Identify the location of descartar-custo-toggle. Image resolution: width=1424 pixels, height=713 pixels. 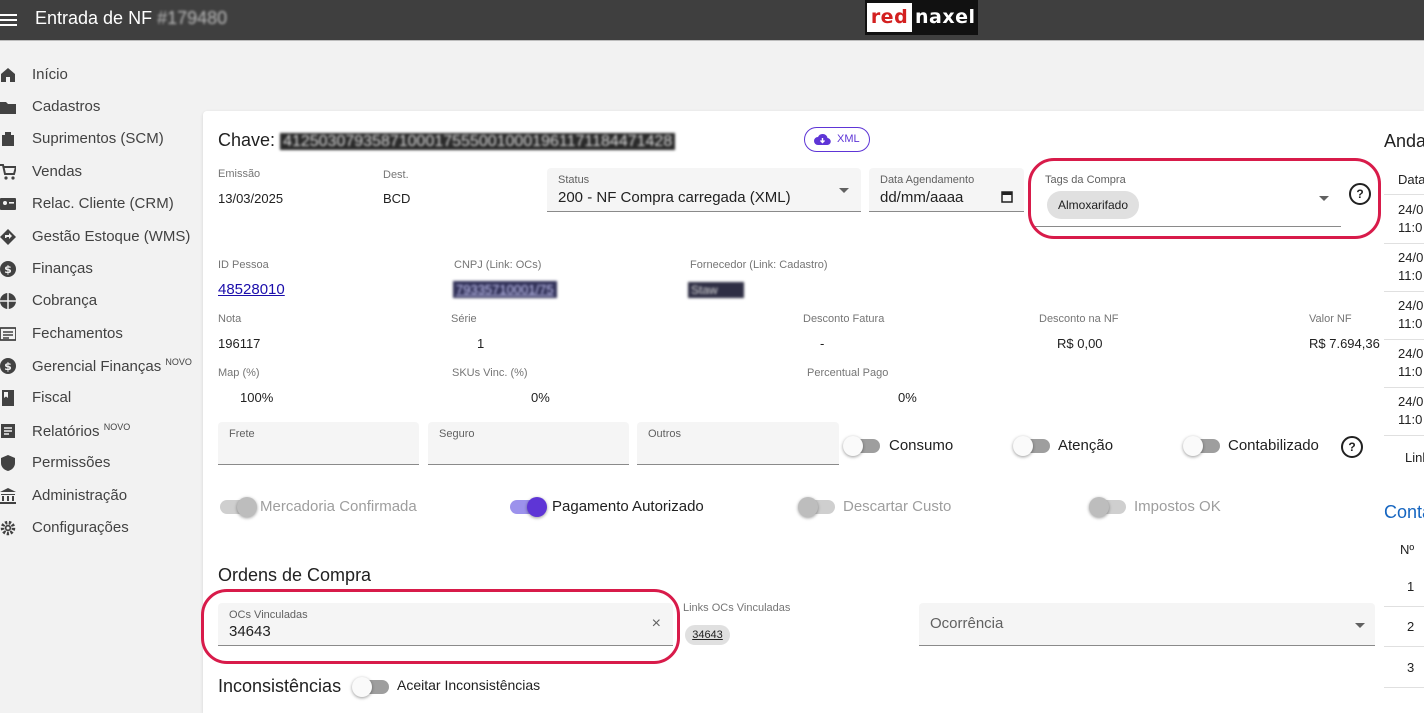
(816, 507).